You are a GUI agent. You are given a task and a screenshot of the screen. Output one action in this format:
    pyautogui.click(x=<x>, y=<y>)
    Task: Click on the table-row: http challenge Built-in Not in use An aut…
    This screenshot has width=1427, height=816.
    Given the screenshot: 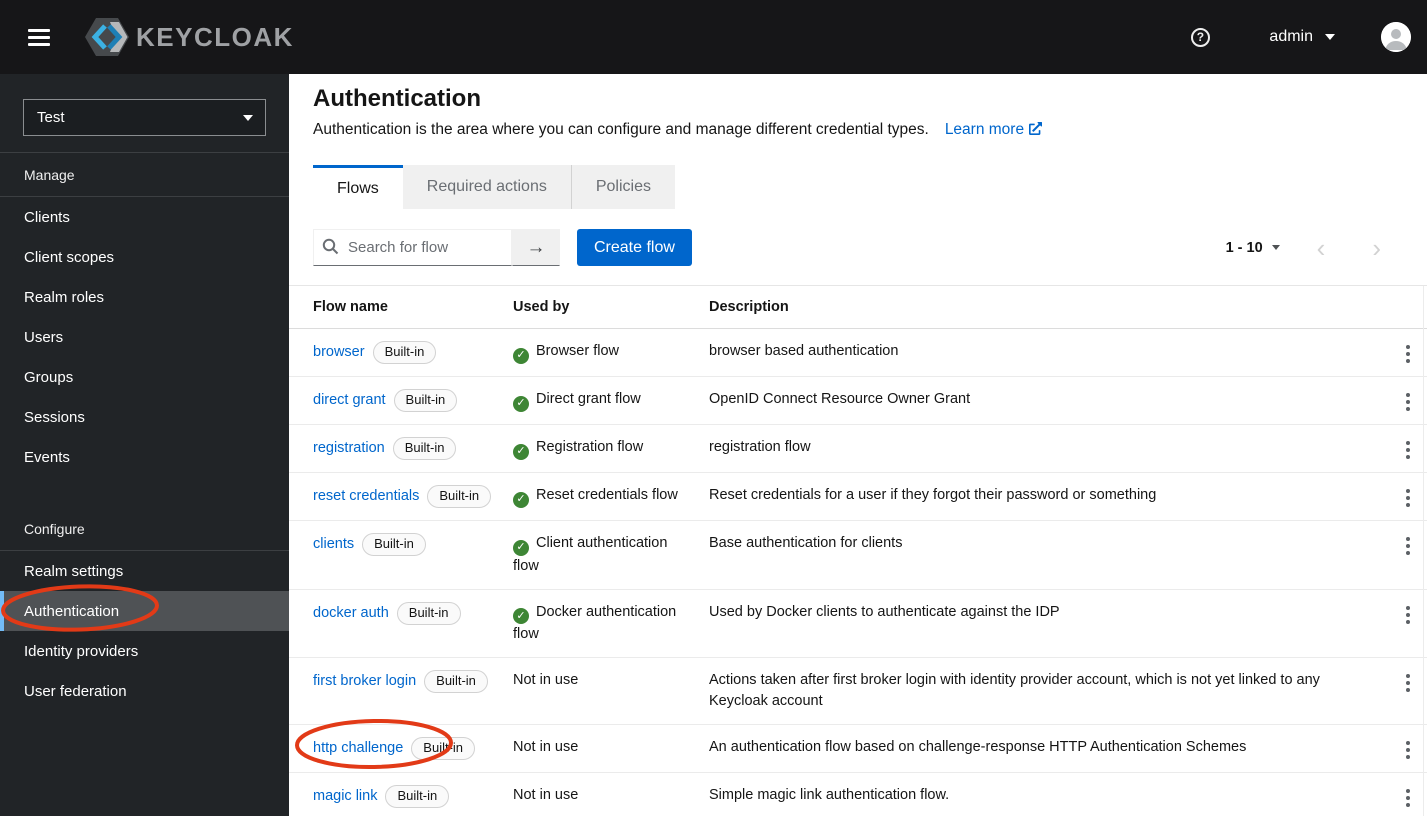 What is the action you would take?
    pyautogui.click(x=858, y=749)
    